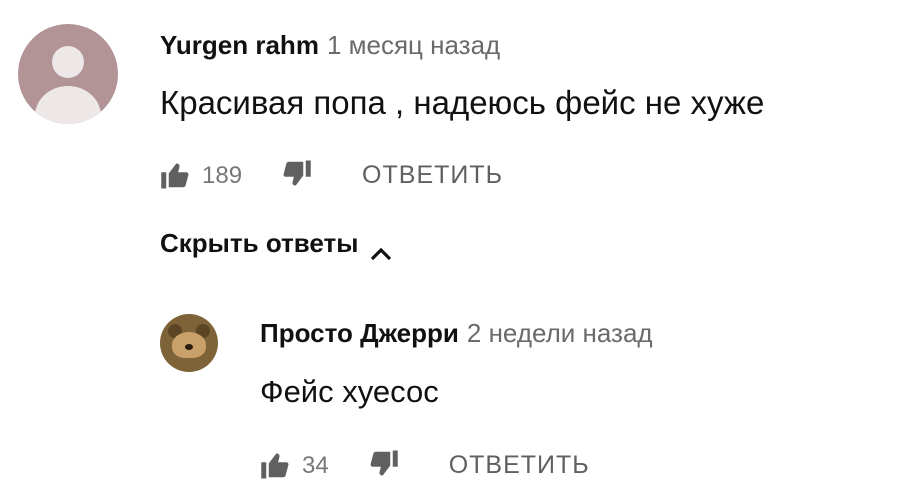  I want to click on like-count: 34, so click(315, 465).